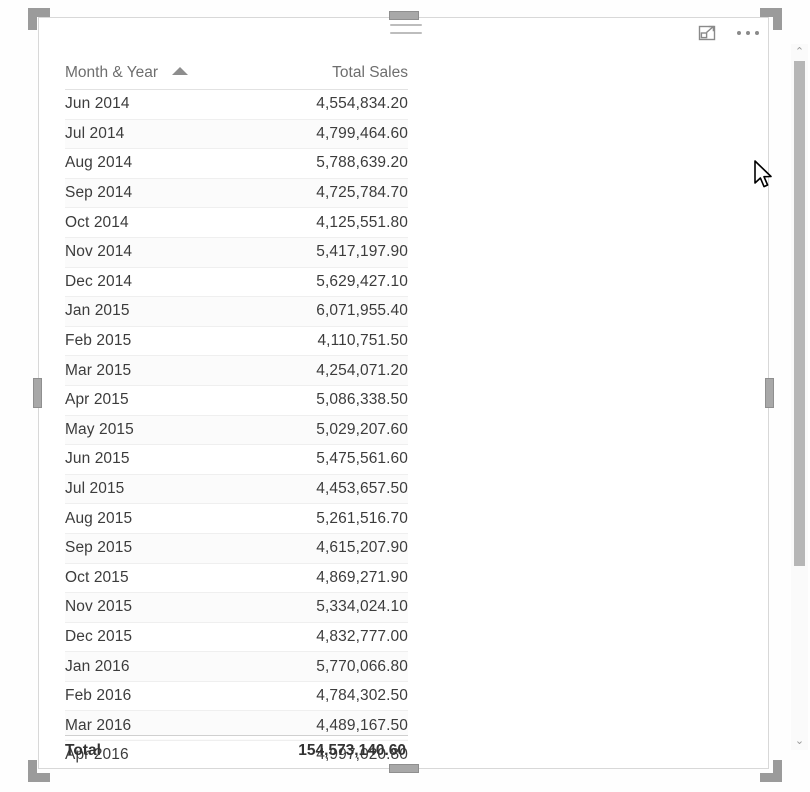 The width and height of the screenshot is (810, 792). Describe the element at coordinates (150, 134) in the screenshot. I see `cell-month-year: Jul 2014` at that location.